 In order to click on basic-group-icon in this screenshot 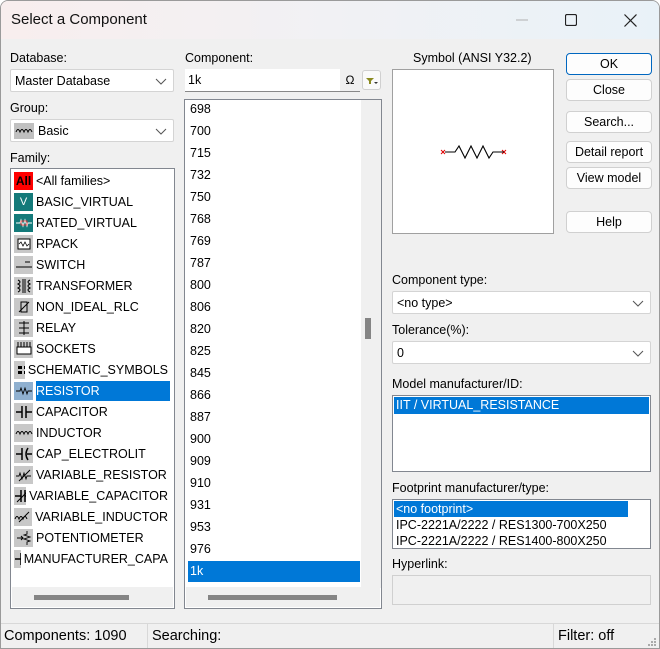, I will do `click(24, 131)`.